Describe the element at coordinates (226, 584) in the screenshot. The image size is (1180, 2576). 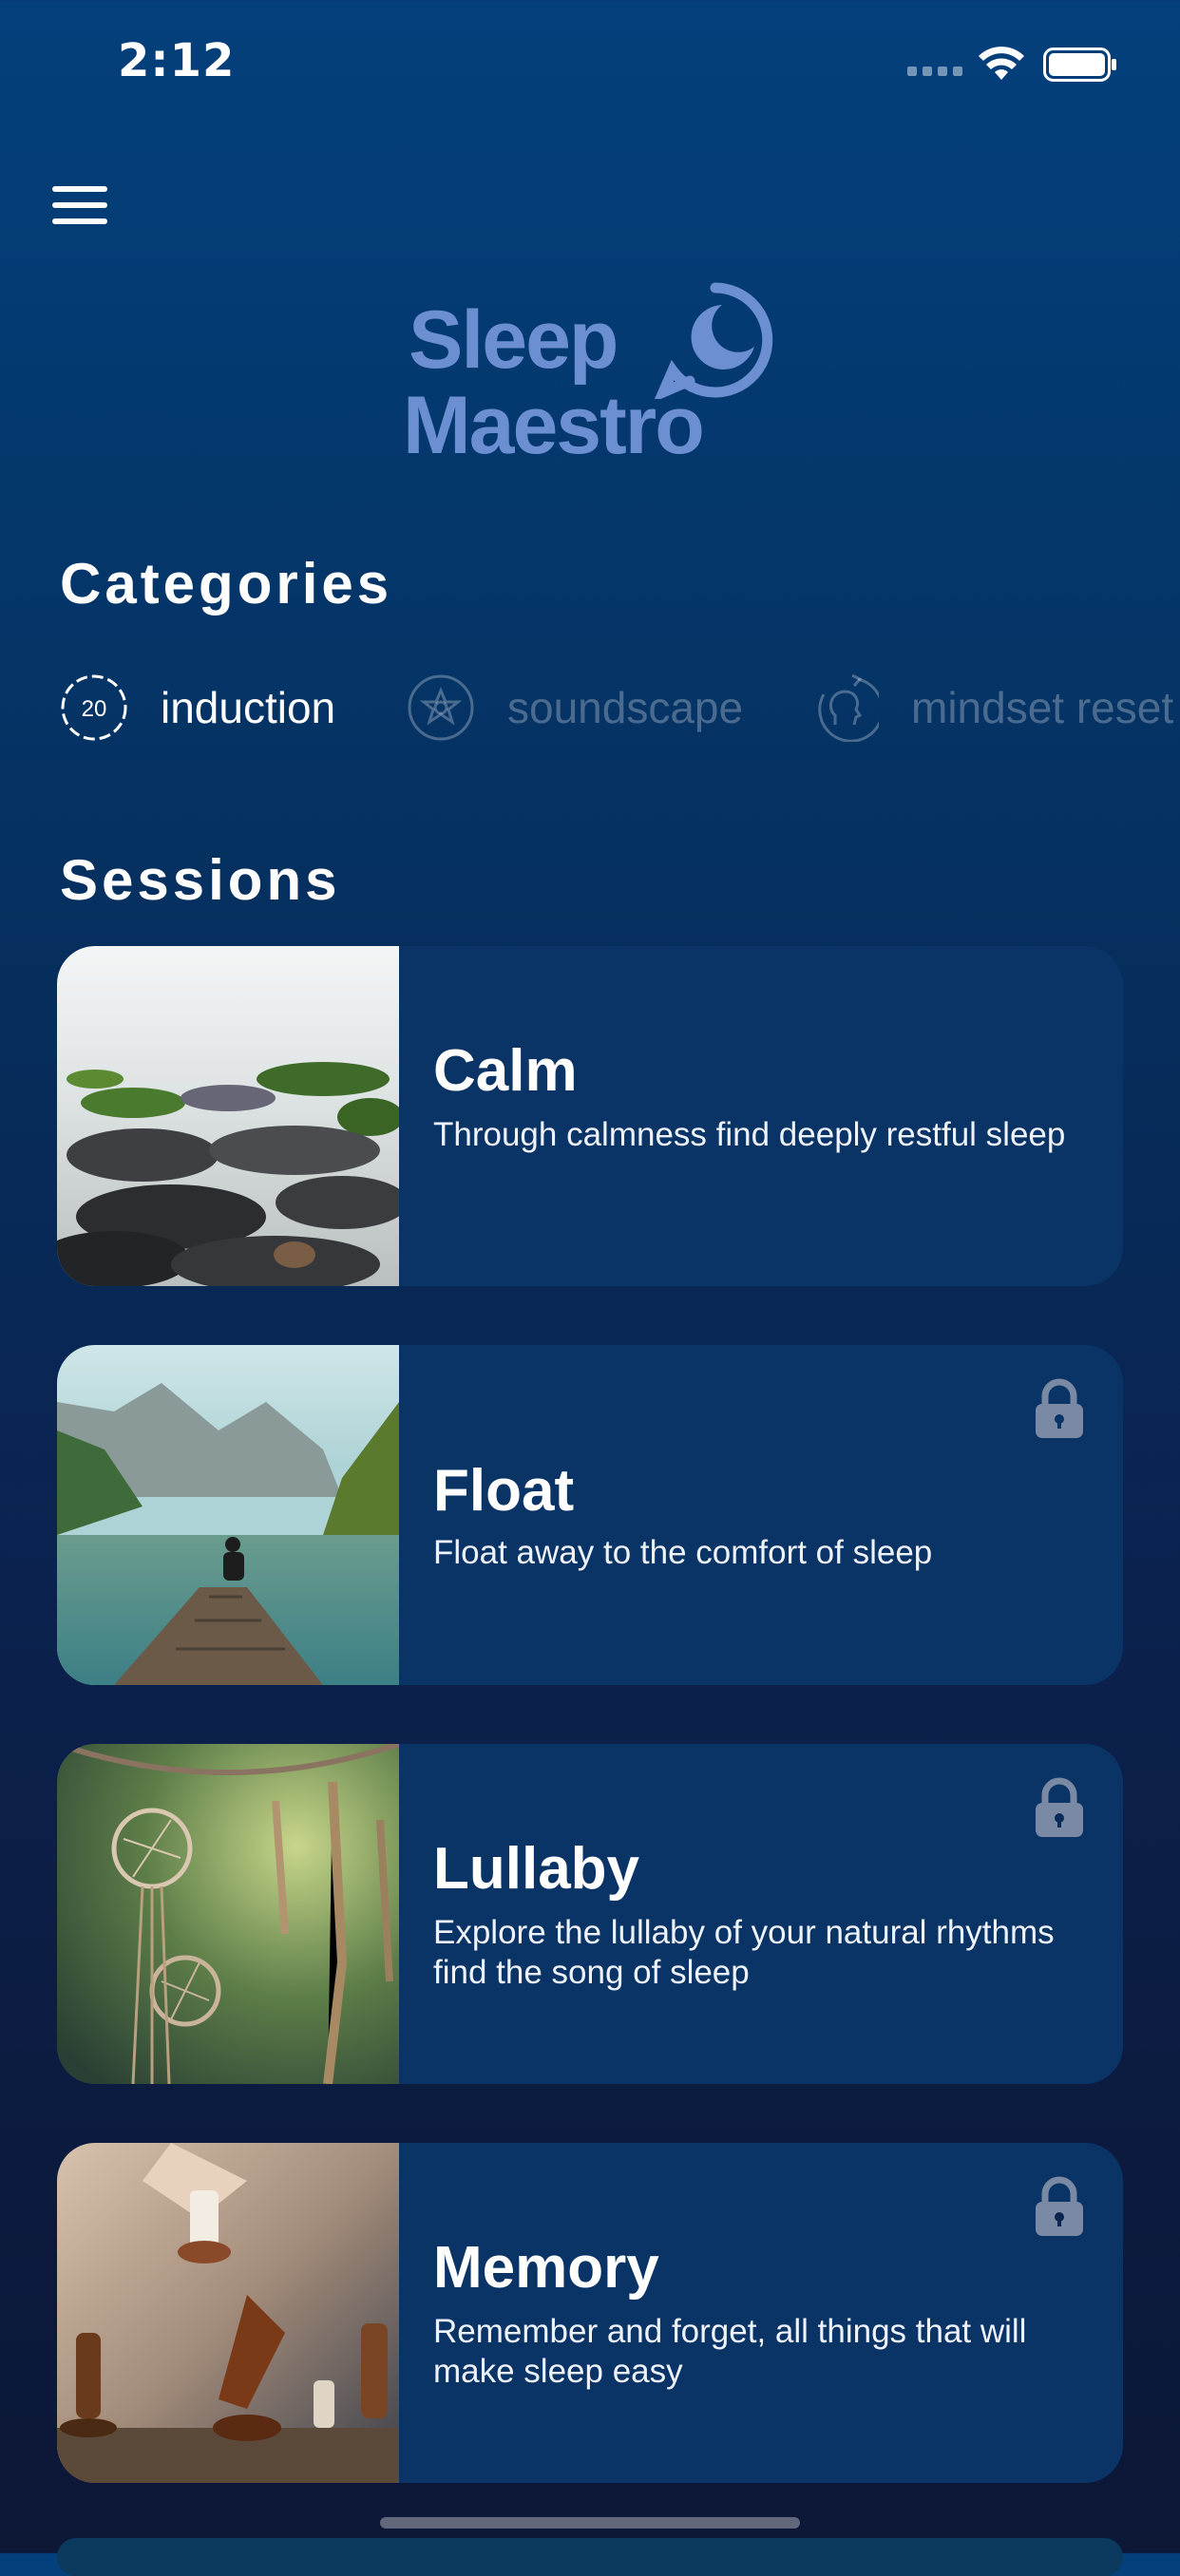
I see `categories-heading: Categories` at that location.